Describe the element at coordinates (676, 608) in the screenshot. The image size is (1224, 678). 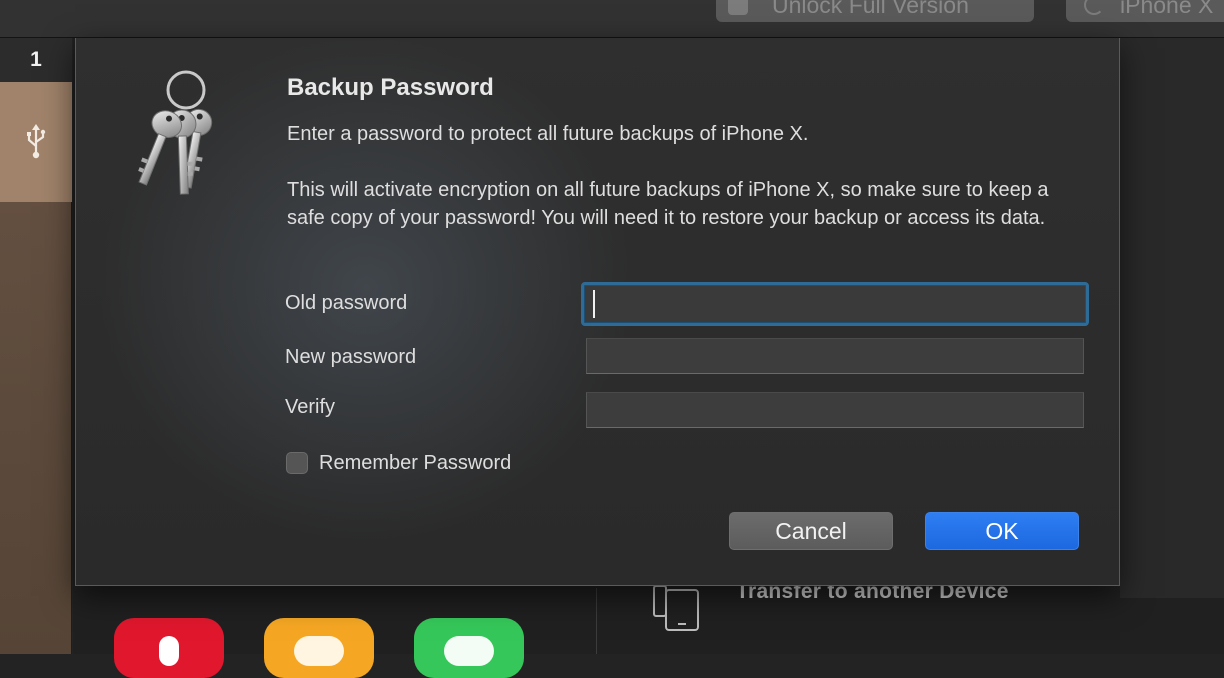
I see `devices-icon` at that location.